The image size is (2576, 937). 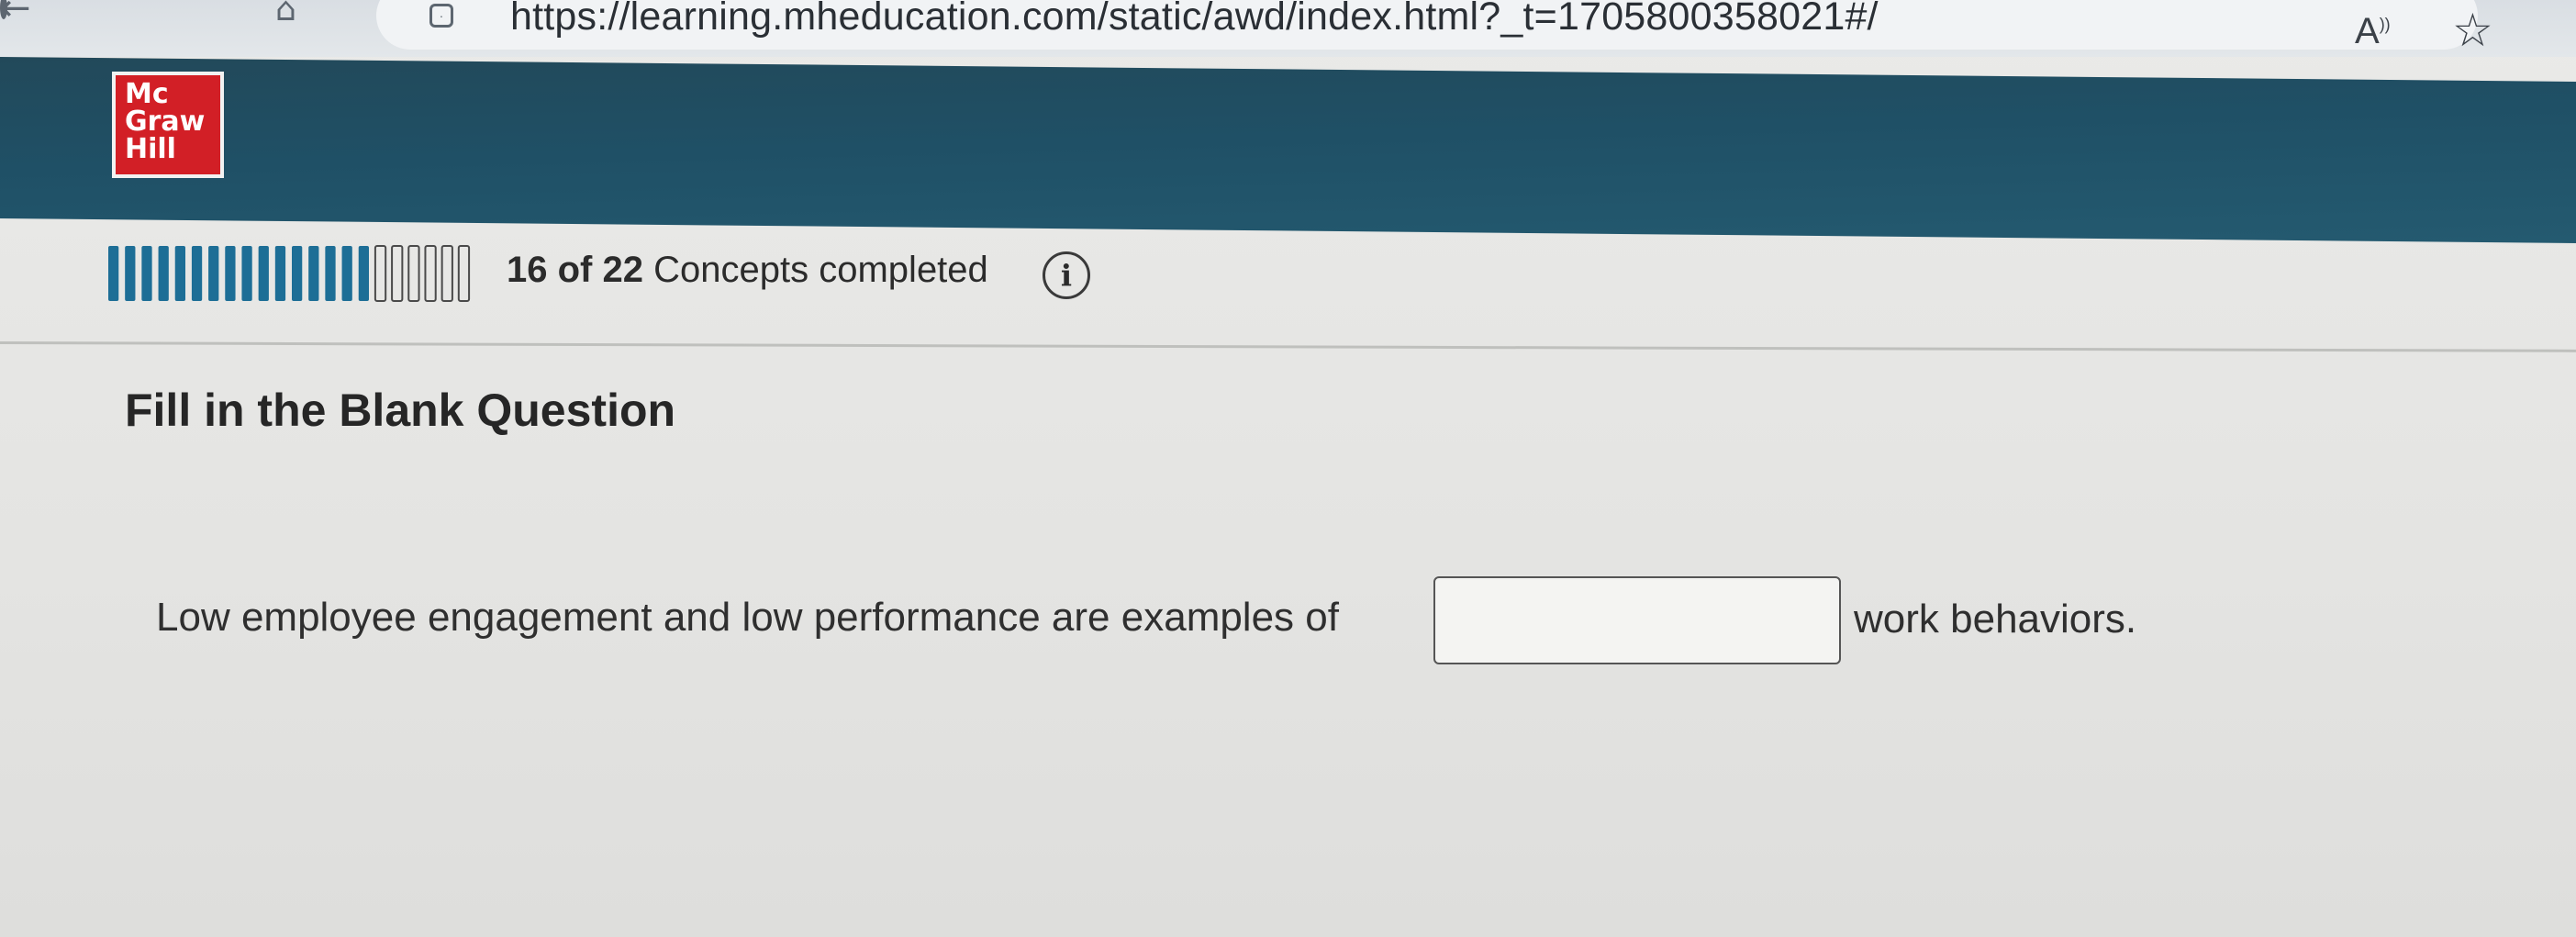 What do you see at coordinates (2368, 31) in the screenshot?
I see `read-aloud-glyph: A` at bounding box center [2368, 31].